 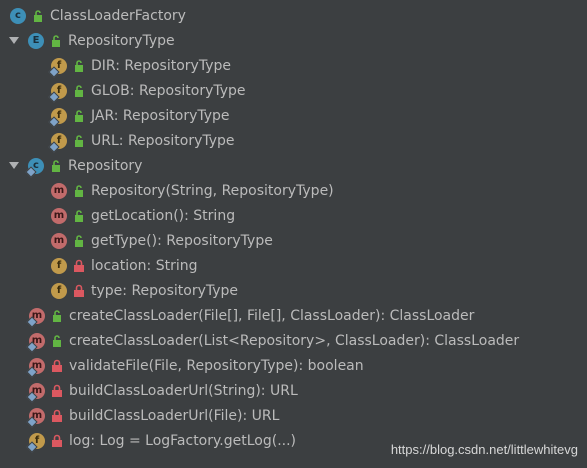 What do you see at coordinates (144, 265) in the screenshot?
I see `tree-node-label: location: String` at bounding box center [144, 265].